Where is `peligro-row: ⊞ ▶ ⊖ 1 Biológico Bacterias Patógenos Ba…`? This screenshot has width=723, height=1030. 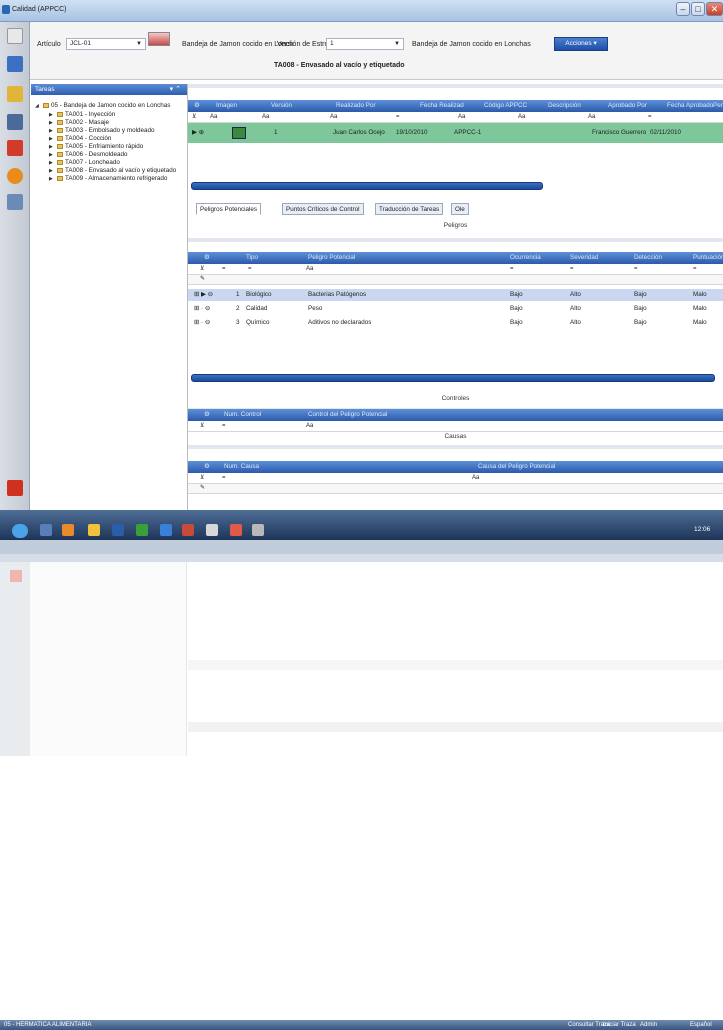 peligro-row: ⊞ ▶ ⊖ 1 Biológico Bacterias Patógenos Ba… is located at coordinates (455, 295).